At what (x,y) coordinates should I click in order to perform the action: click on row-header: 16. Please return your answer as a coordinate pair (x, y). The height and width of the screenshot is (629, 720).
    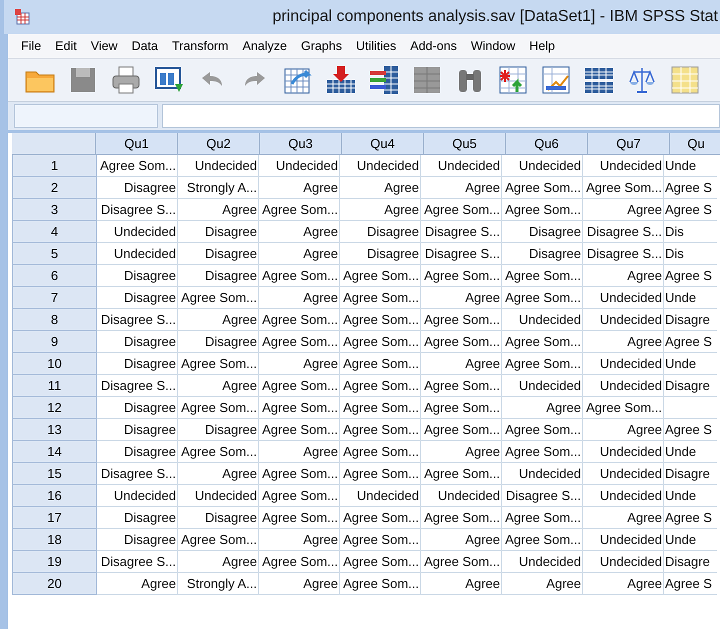
    Looking at the image, I should click on (54, 496).